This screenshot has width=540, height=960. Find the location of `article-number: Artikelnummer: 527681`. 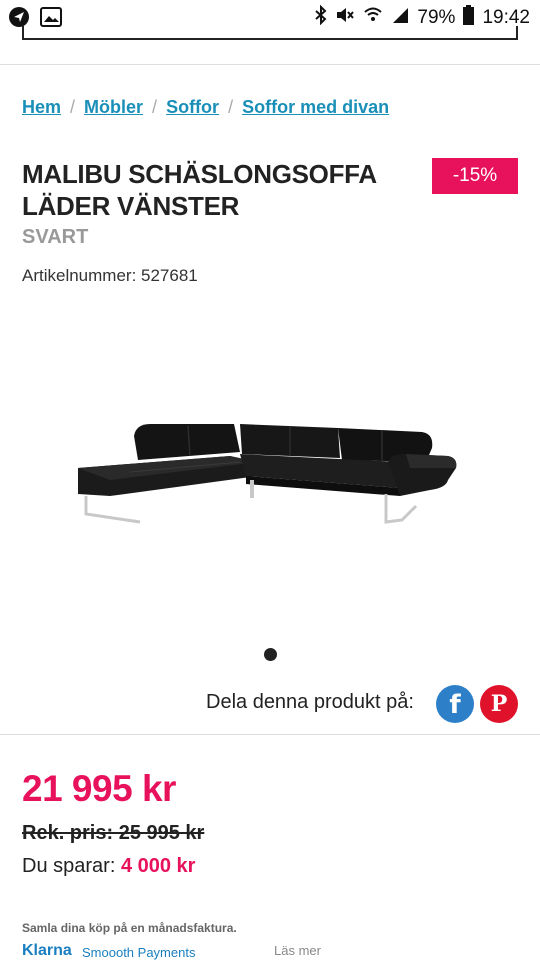

article-number: Artikelnummer: 527681 is located at coordinates (110, 275).